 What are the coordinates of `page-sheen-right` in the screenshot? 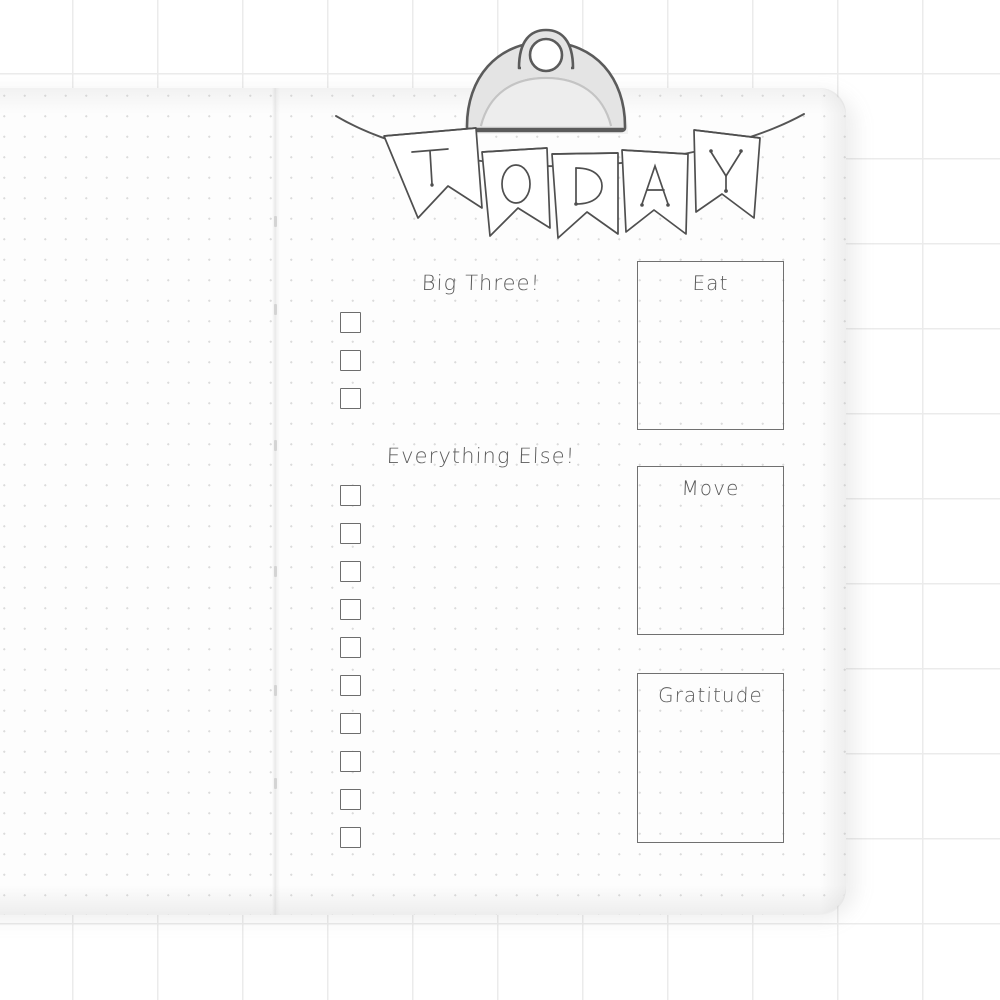 It's located at (833, 501).